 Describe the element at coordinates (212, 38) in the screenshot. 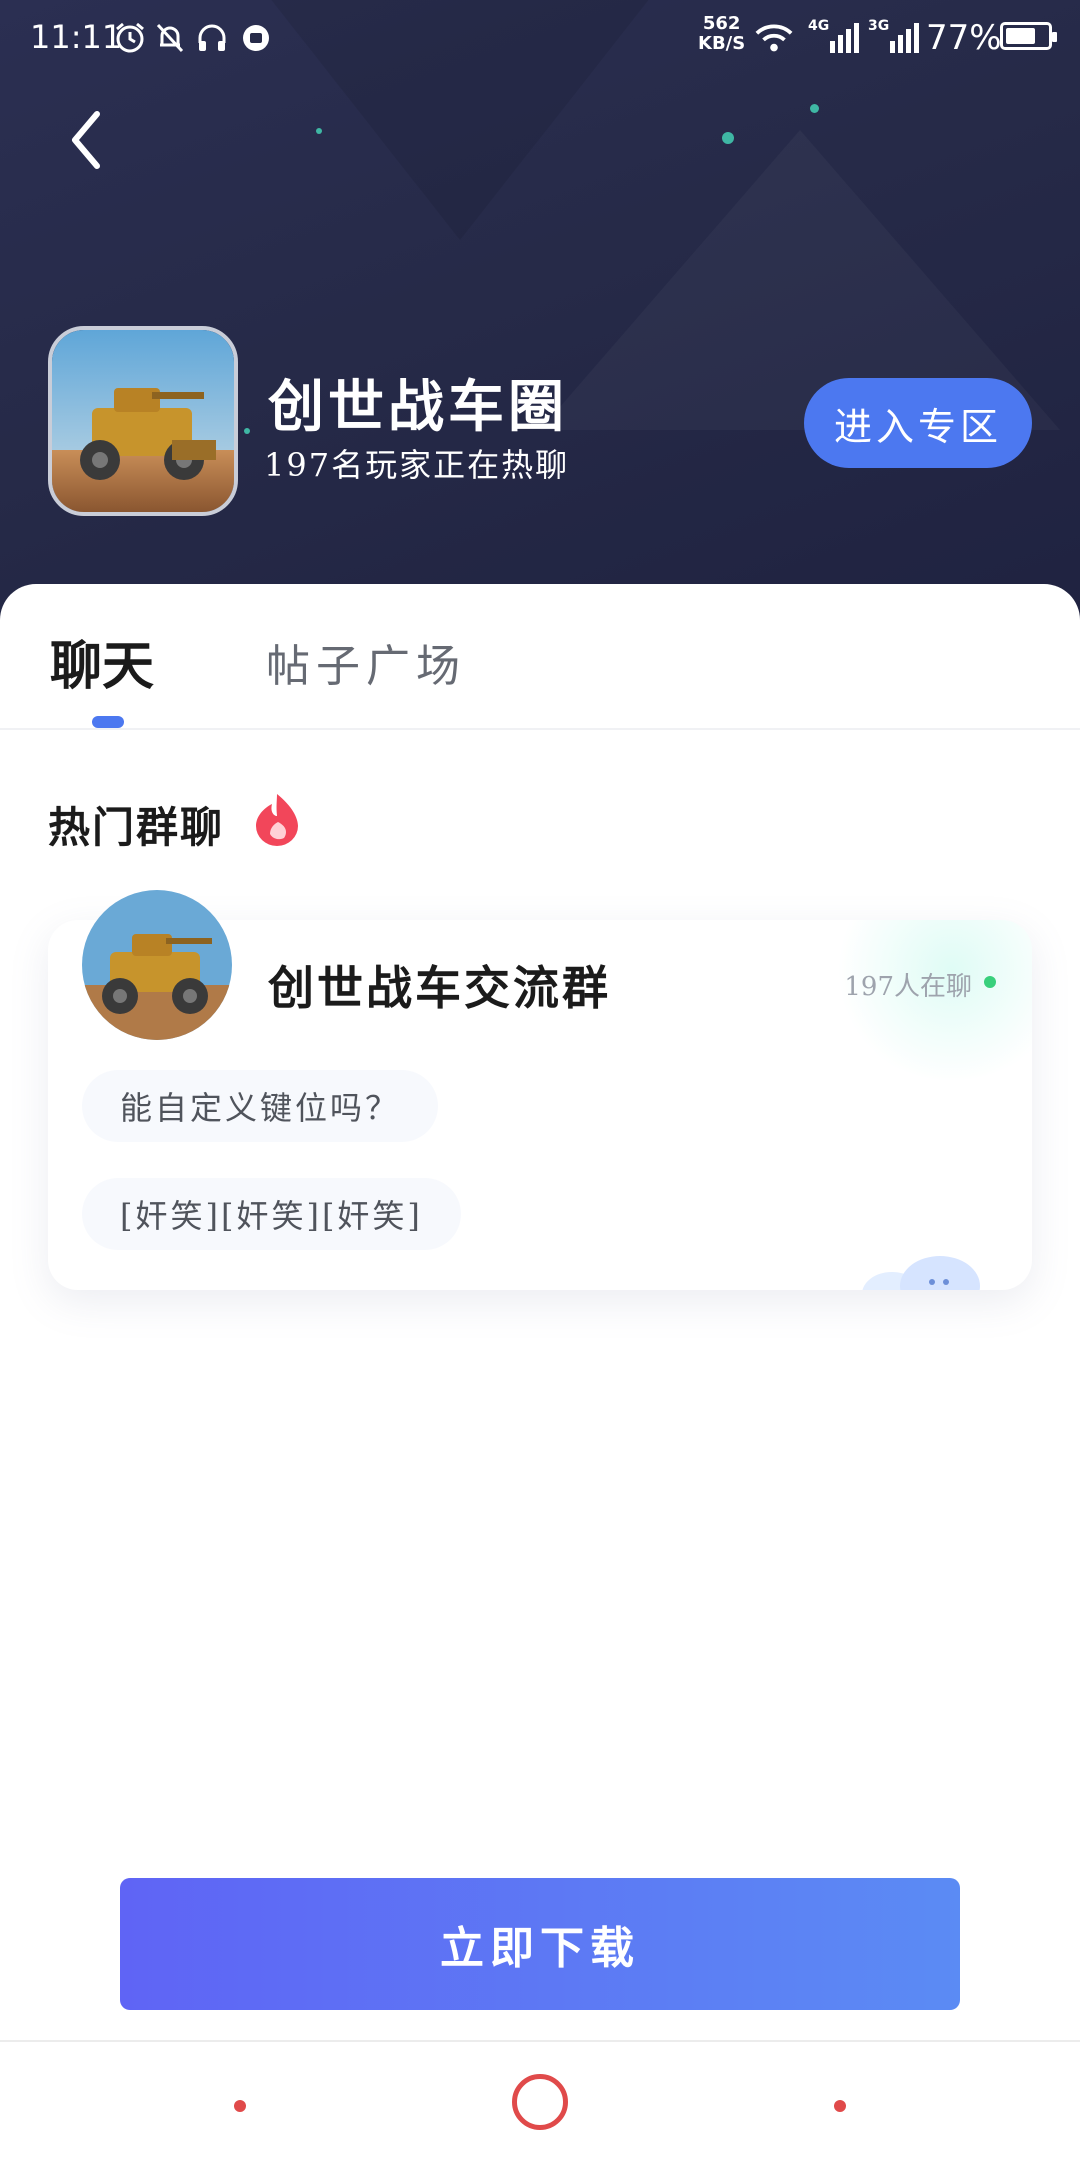

I see `headphones-icon` at that location.